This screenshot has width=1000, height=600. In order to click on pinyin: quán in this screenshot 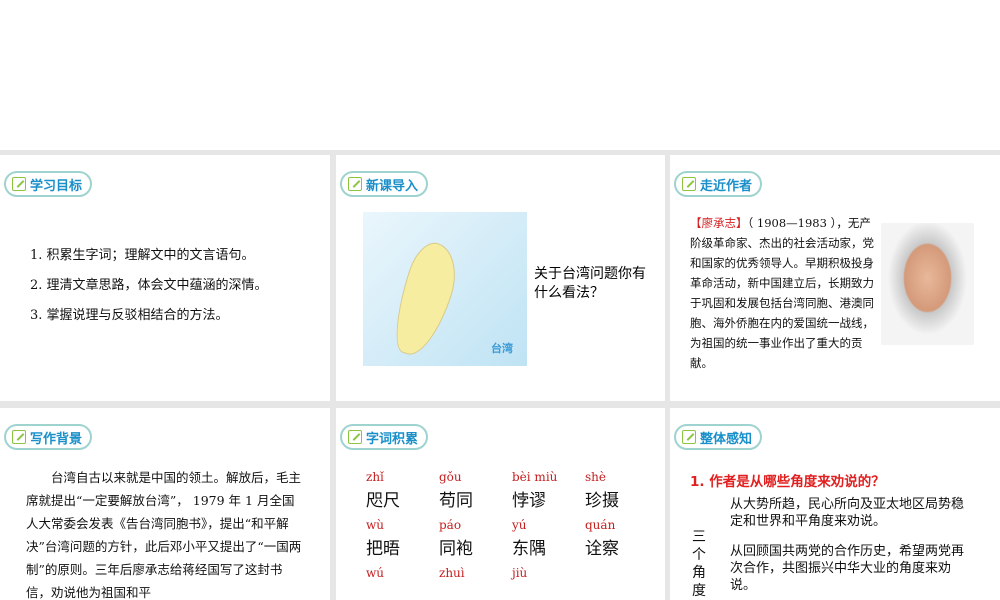, I will do `click(600, 525)`.